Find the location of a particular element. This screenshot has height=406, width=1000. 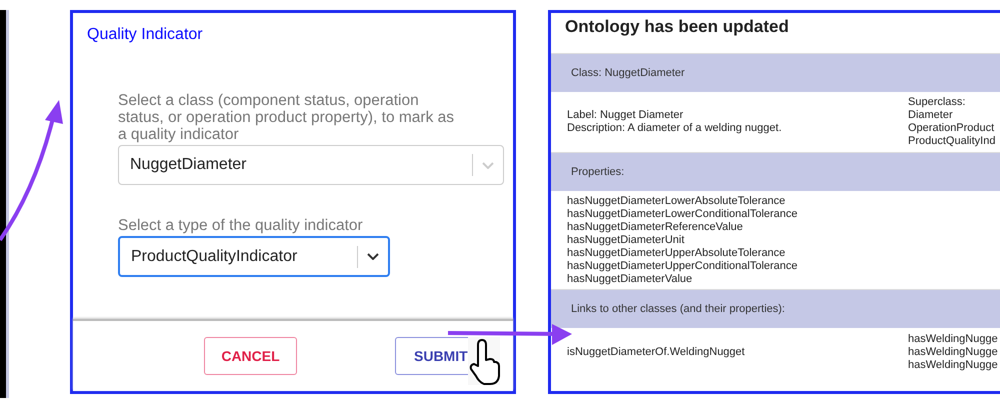

result-title: Ontology has been updated is located at coordinates (677, 27).